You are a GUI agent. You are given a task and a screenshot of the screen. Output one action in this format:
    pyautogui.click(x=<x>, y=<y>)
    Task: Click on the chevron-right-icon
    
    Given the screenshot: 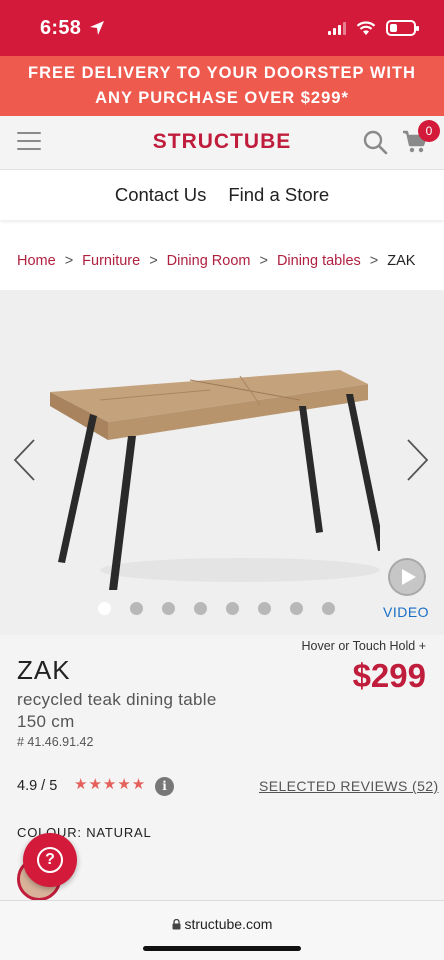 What is the action you would take?
    pyautogui.click(x=418, y=460)
    